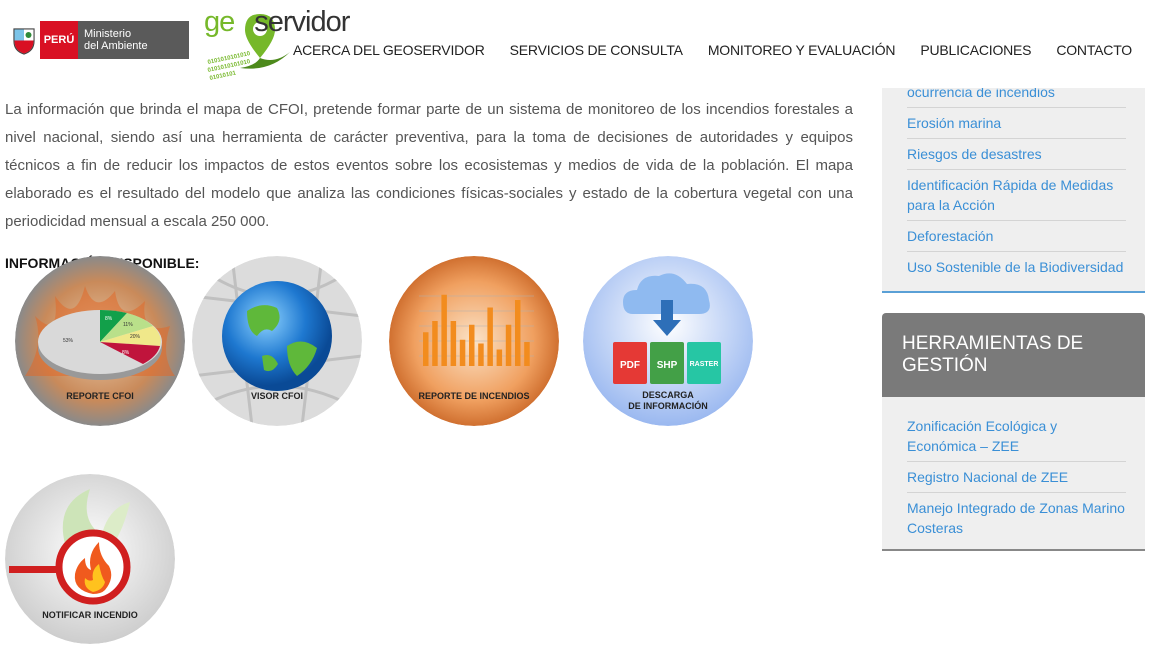  Describe the element at coordinates (90, 559) in the screenshot. I see `notificar-incendio-tile: NOTIFICAR INCENDIO` at that location.